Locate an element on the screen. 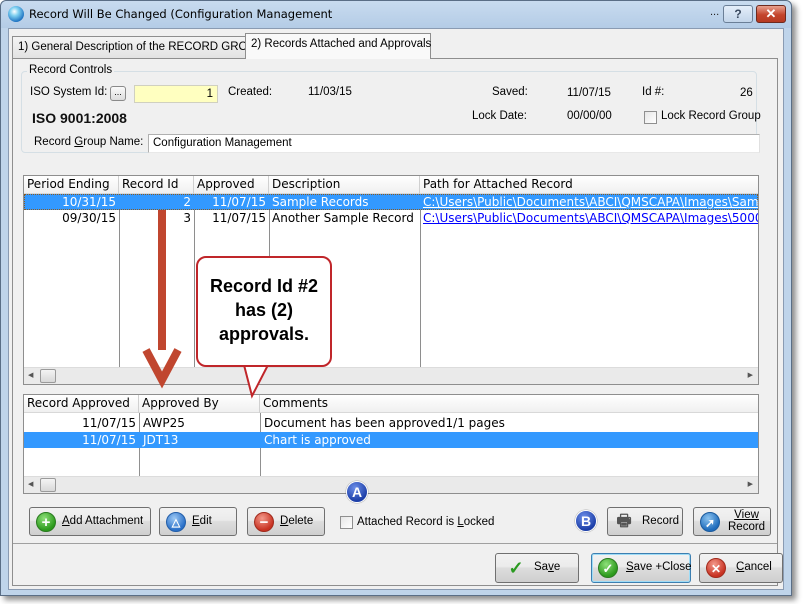  lock-date-label: Lock Date: is located at coordinates (499, 116).